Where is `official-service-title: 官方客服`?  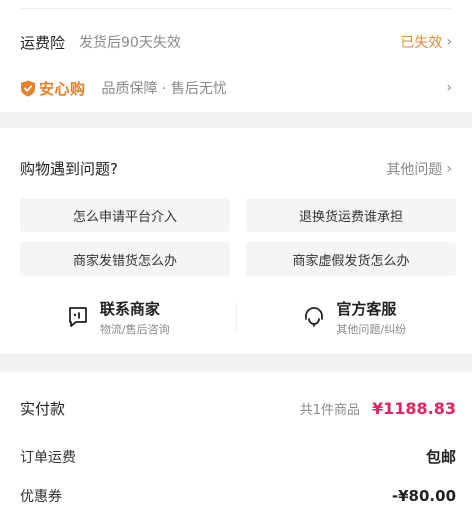
official-service-title: 官方客服 is located at coordinates (366, 308).